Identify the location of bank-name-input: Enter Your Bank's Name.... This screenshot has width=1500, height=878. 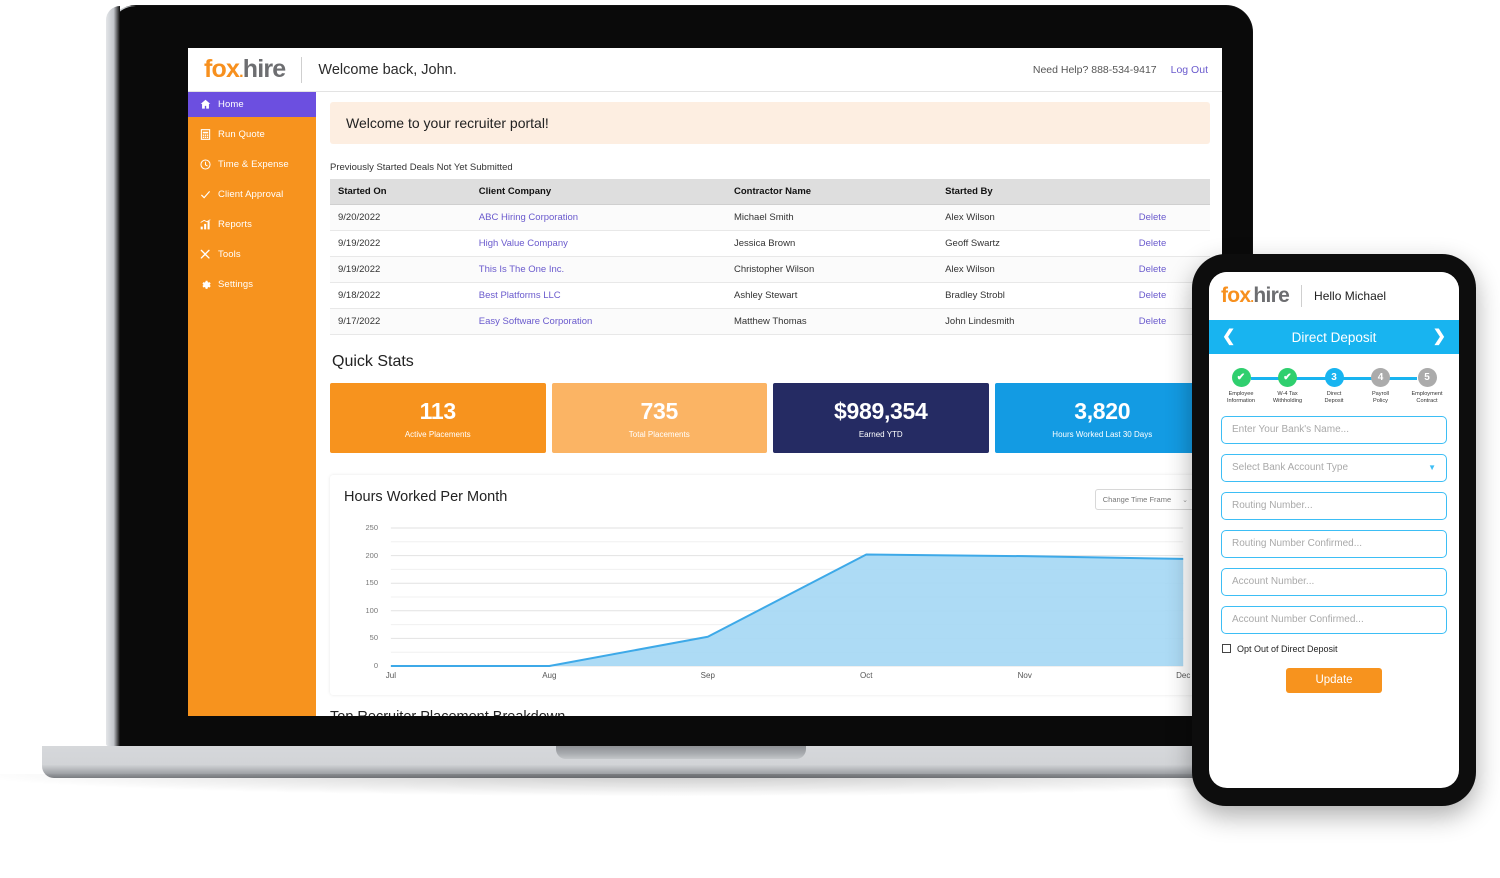
(1334, 429).